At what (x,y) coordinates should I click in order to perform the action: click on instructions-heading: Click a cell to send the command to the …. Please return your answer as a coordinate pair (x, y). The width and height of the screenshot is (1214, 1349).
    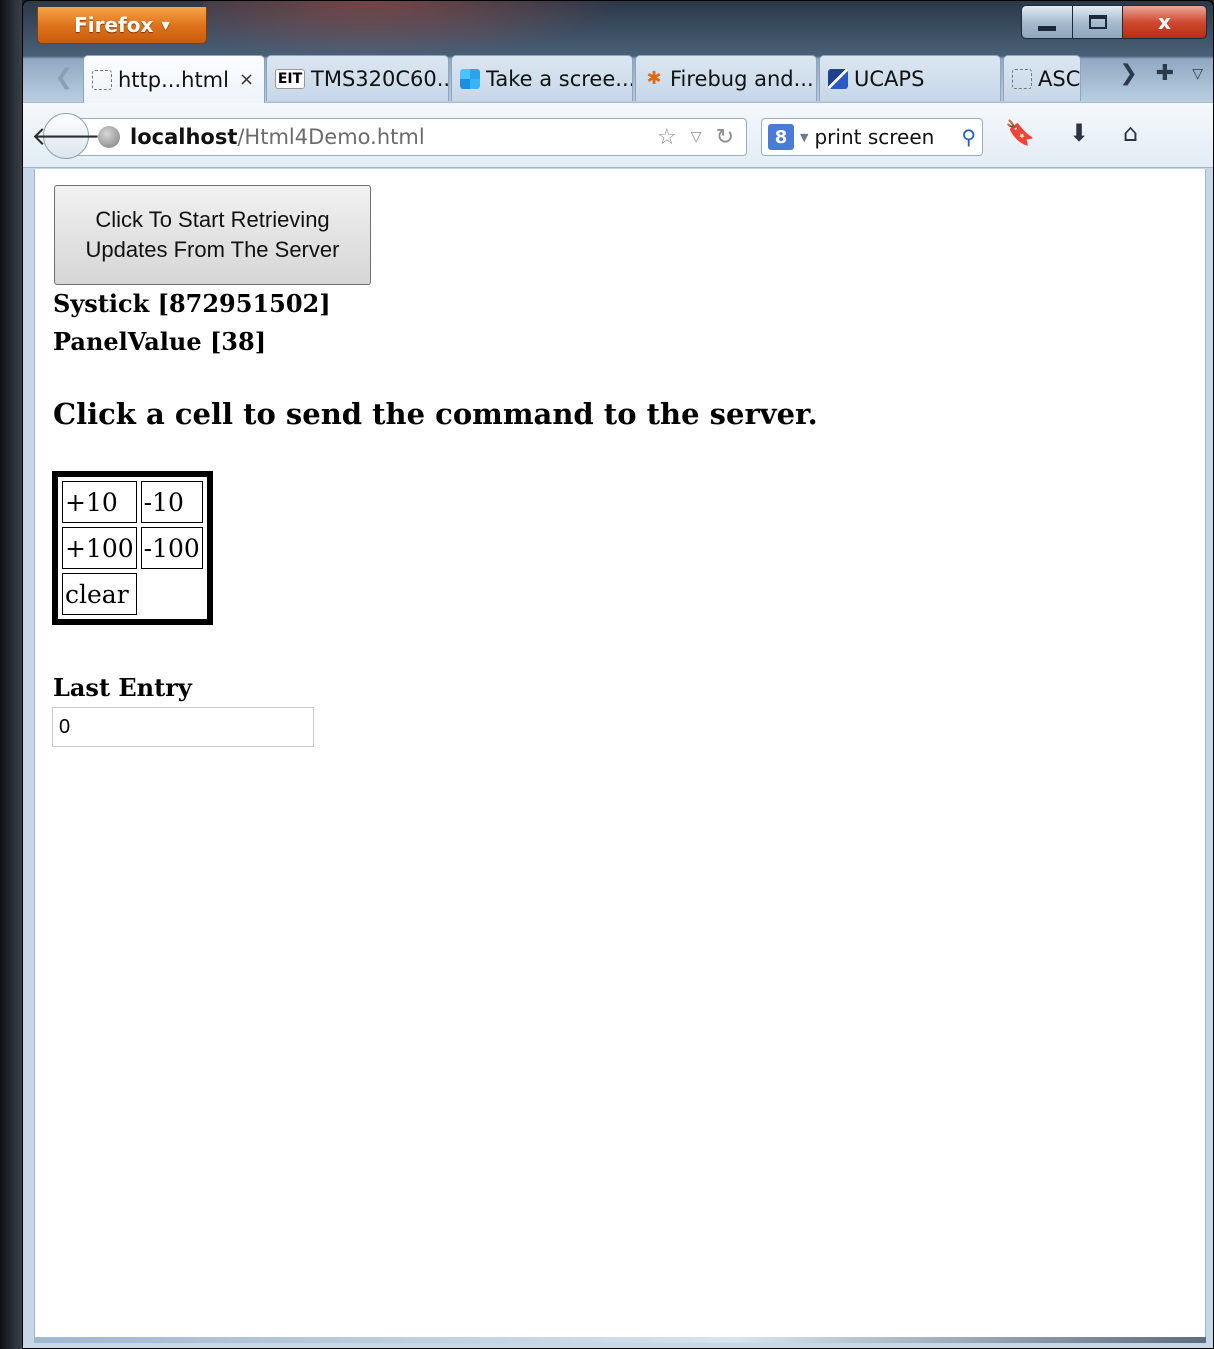
    Looking at the image, I should click on (435, 414).